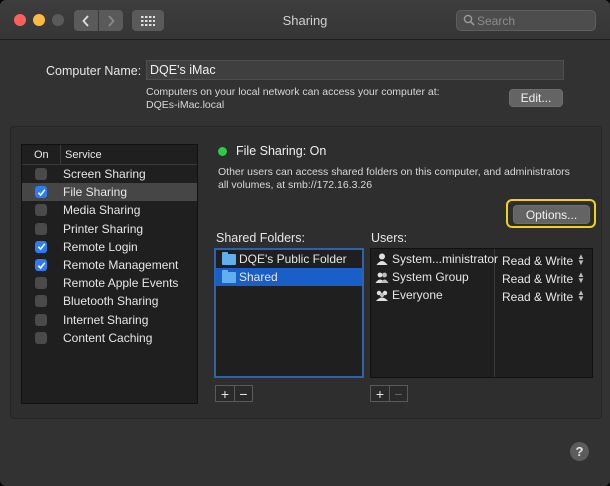  I want to click on search-field, so click(526, 20).